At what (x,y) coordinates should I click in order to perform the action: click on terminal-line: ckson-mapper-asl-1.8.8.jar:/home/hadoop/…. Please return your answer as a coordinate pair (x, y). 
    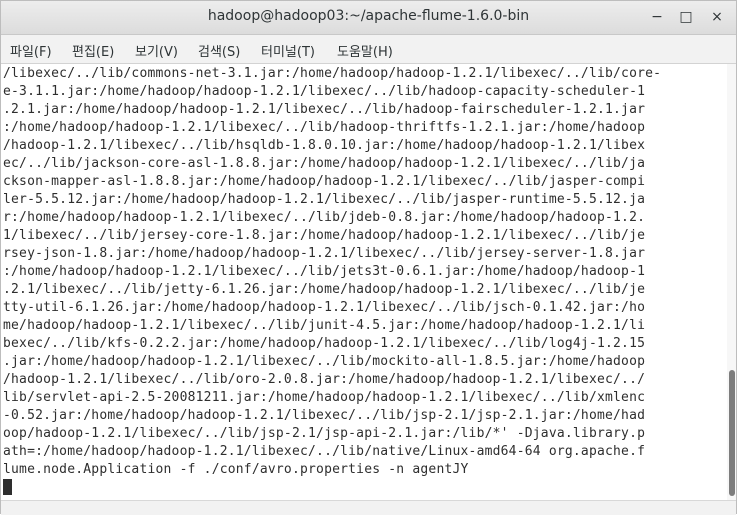
    Looking at the image, I should click on (324, 181).